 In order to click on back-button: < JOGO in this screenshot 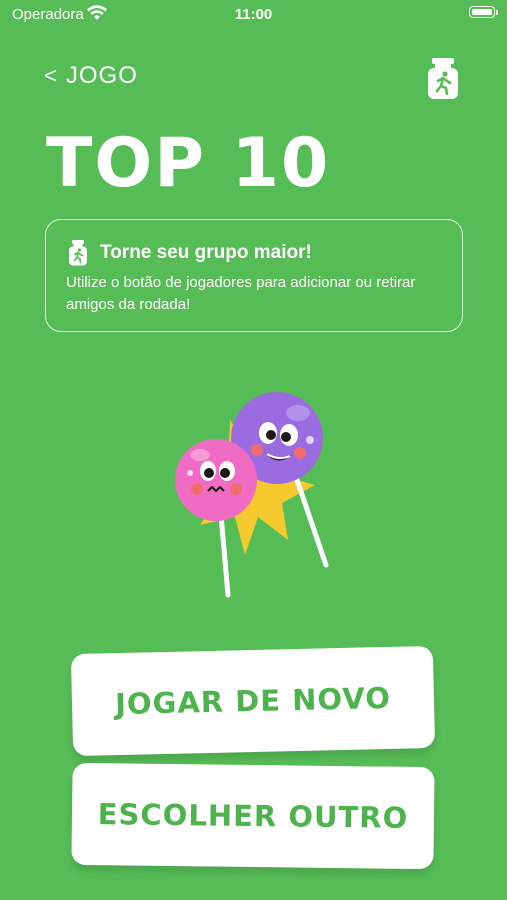, I will do `click(91, 76)`.